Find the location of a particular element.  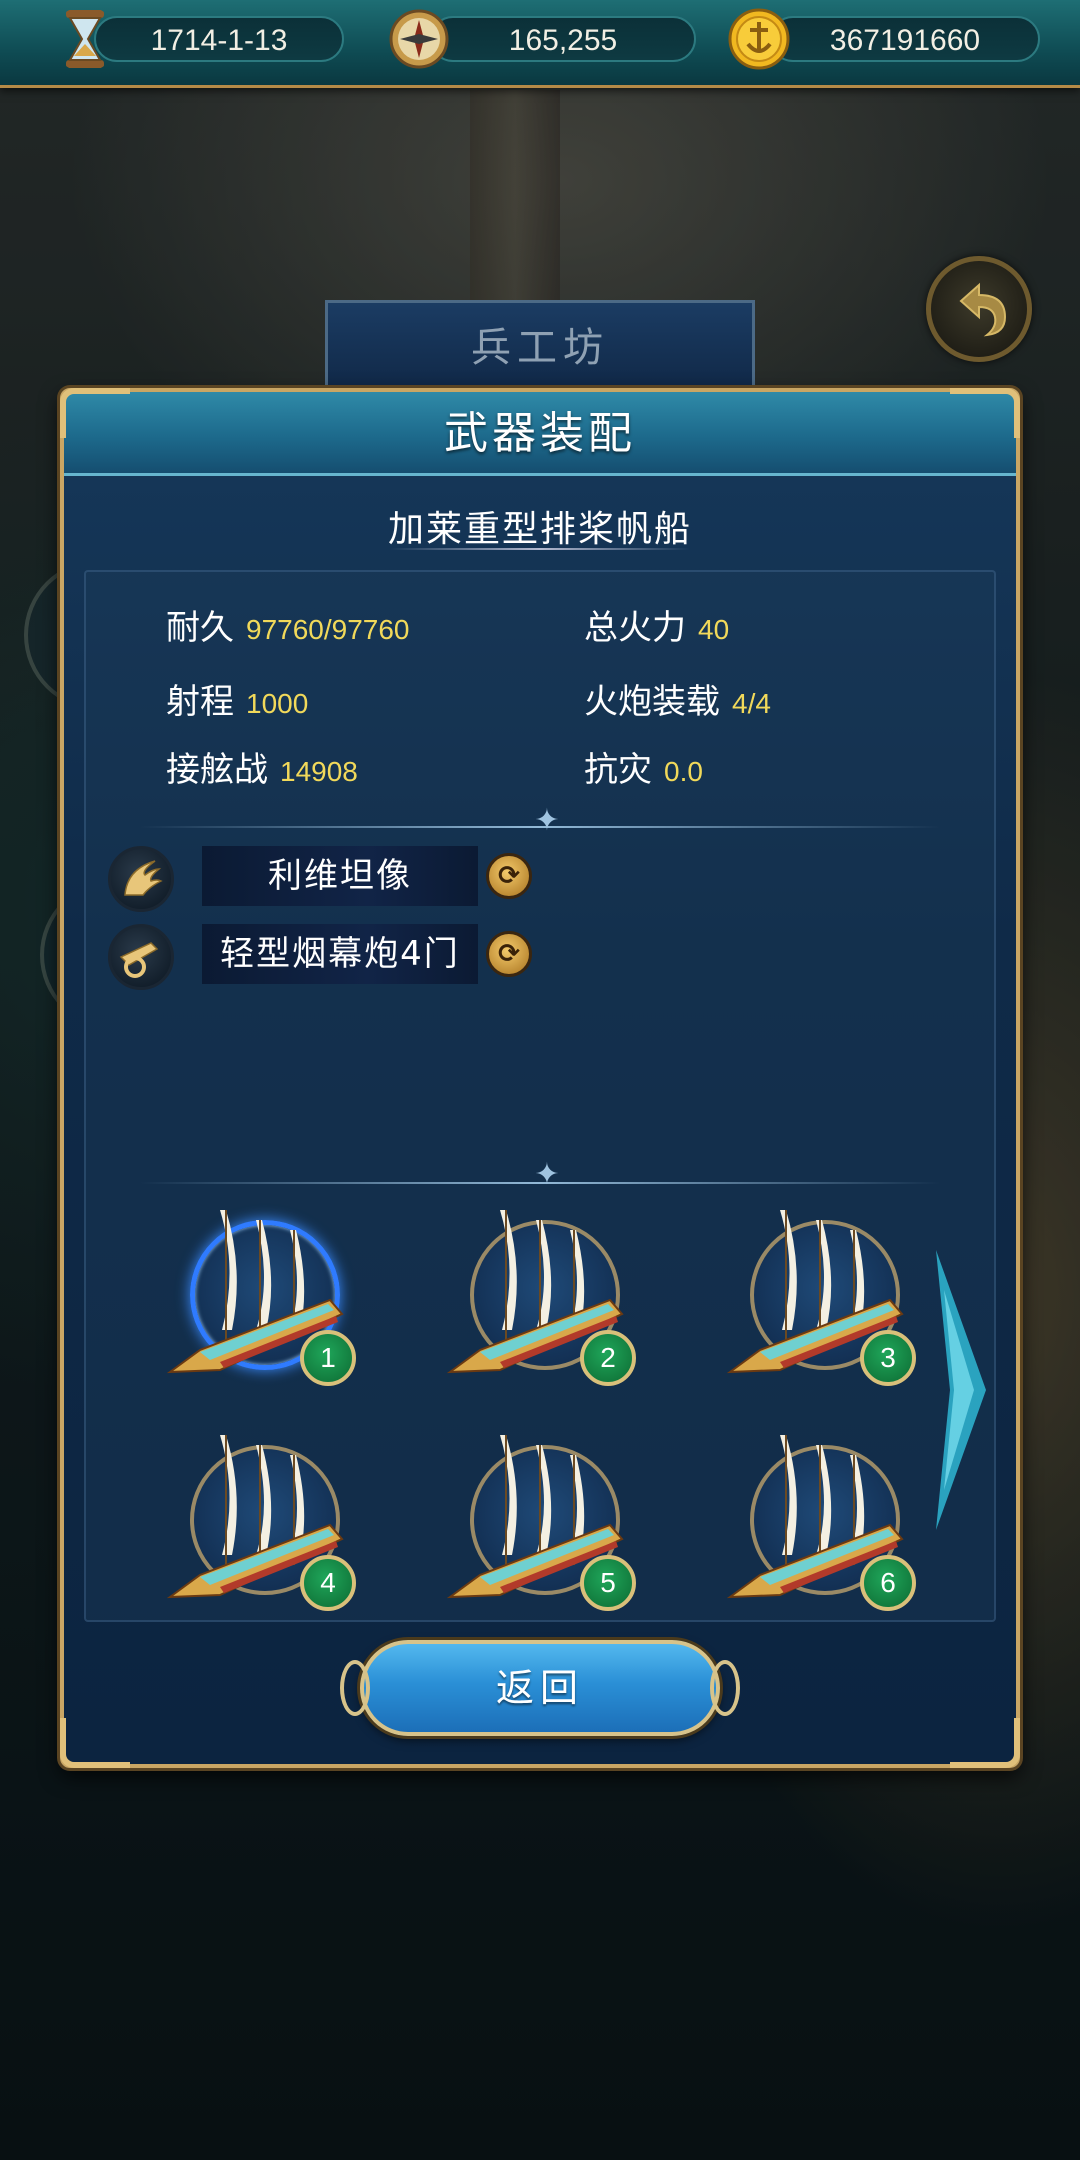

ship-number-badge: 1 is located at coordinates (328, 1358).